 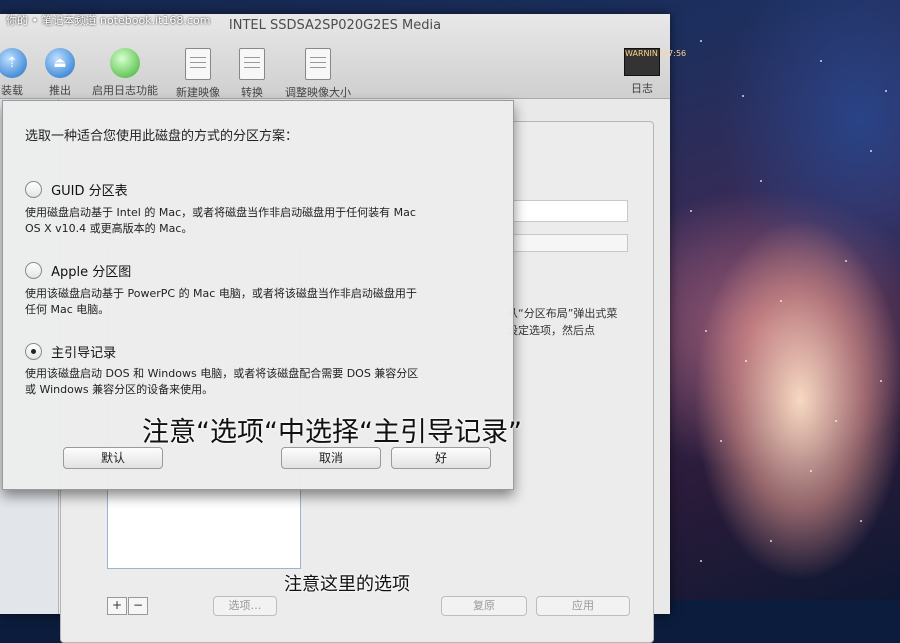 I want to click on cancel-button: 取消, so click(x=331, y=458).